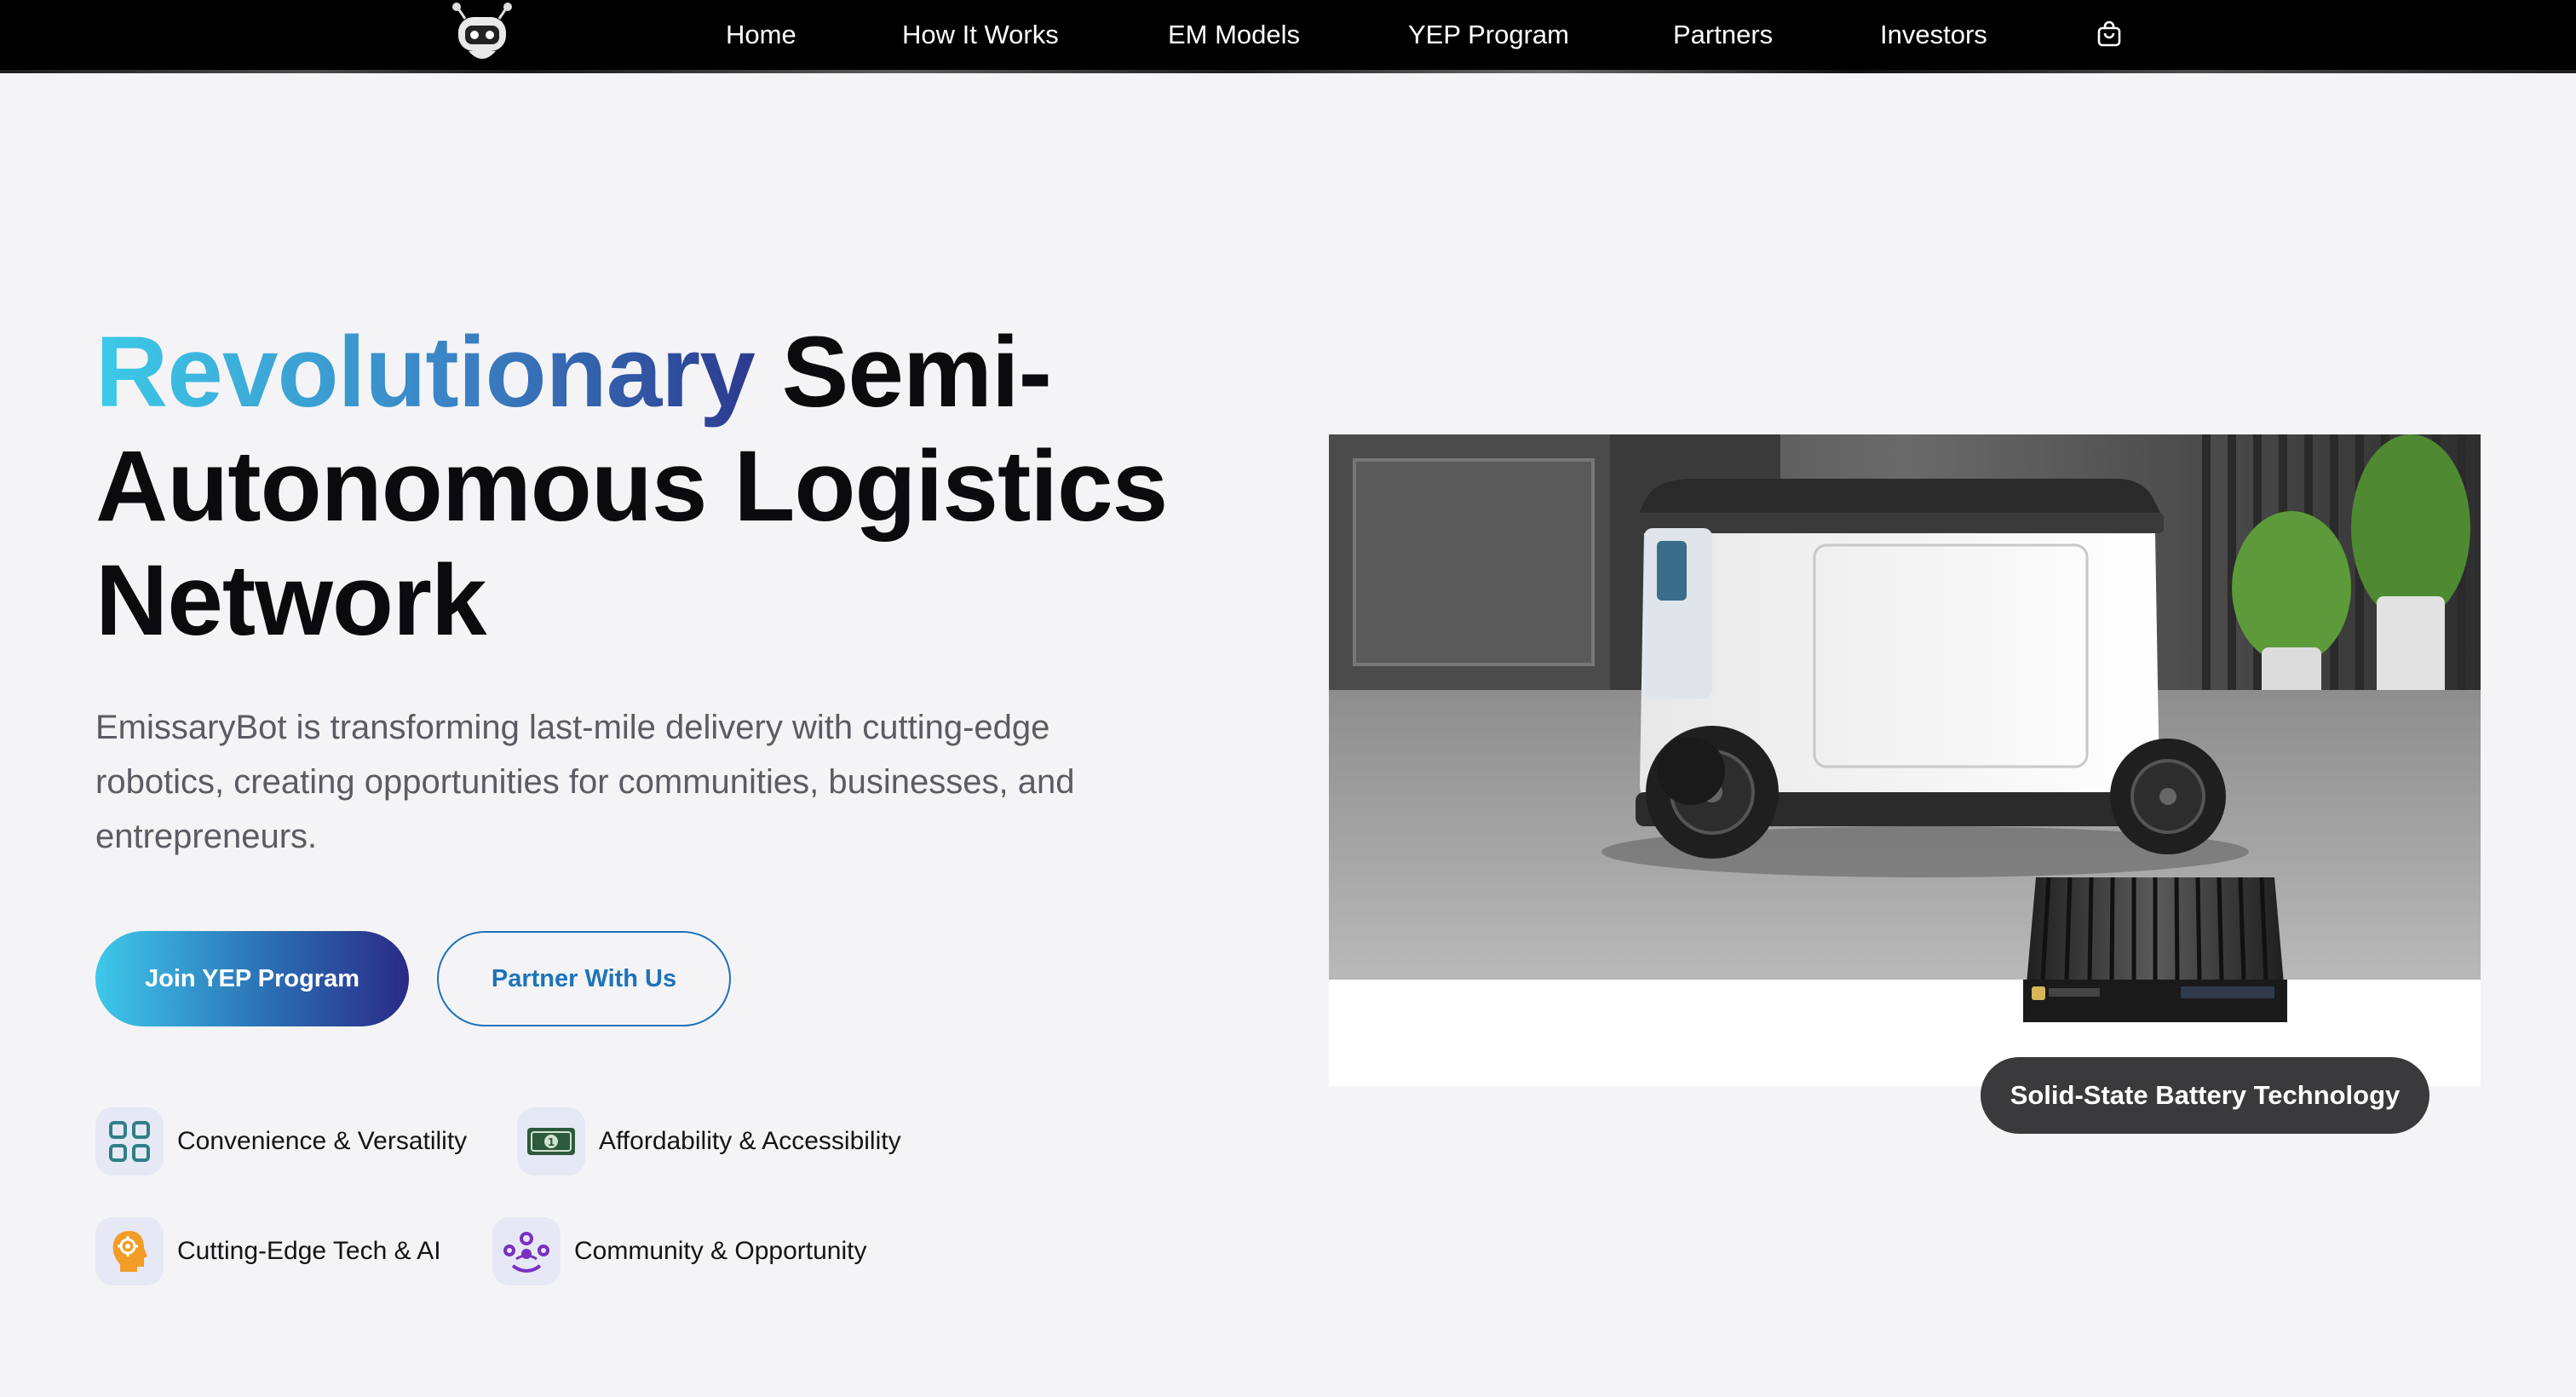  Describe the element at coordinates (309, 1251) in the screenshot. I see `feature-label: Cutting-Edge Tech & AI` at that location.